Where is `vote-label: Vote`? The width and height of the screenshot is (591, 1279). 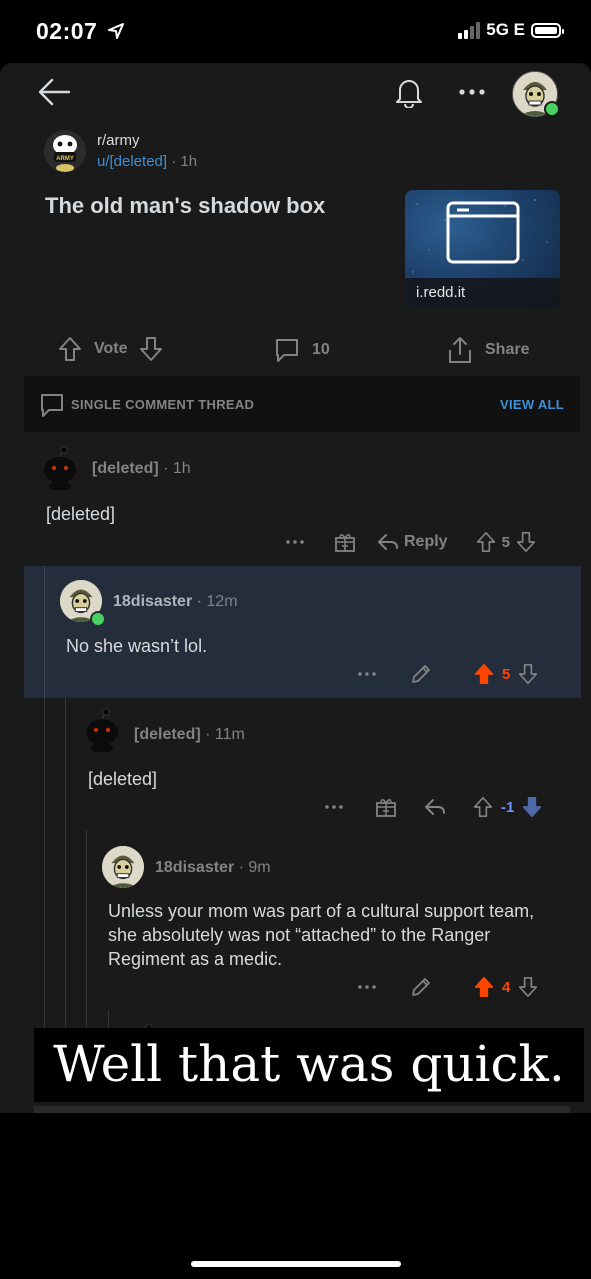
vote-label: Vote is located at coordinates (111, 348).